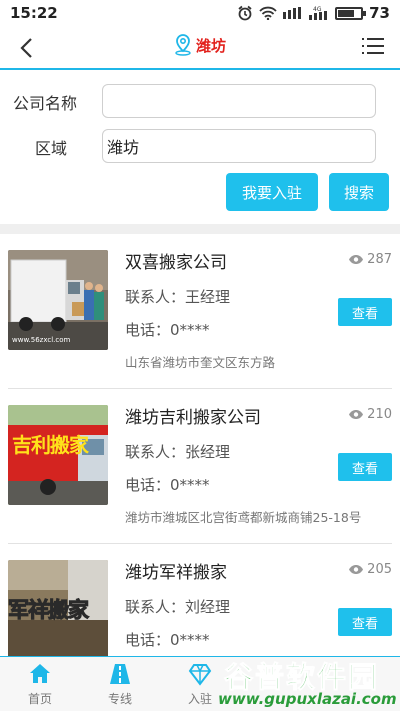 The width and height of the screenshot is (400, 711). Describe the element at coordinates (200, 675) in the screenshot. I see `diamond-icon` at that location.